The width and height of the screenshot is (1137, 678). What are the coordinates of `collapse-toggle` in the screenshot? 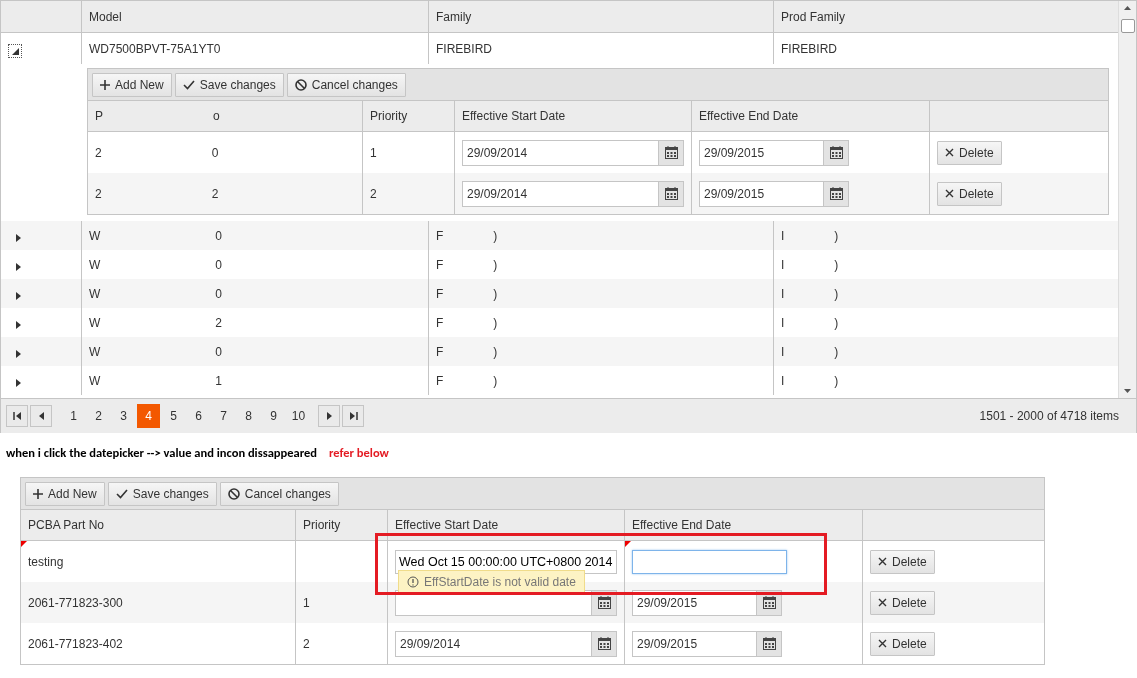 It's located at (15, 50).